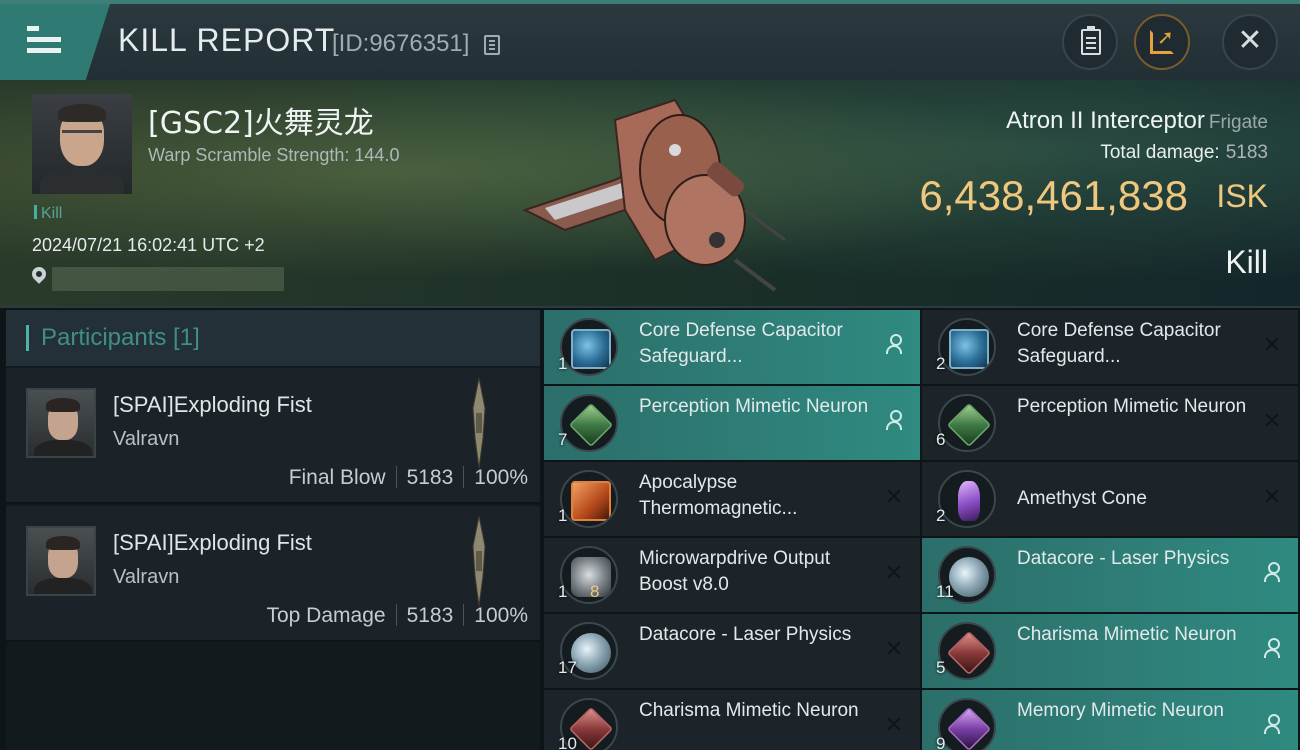 This screenshot has height=750, width=1300. I want to click on item-name: Microwarpdrive Output Boost v8.0, so click(735, 571).